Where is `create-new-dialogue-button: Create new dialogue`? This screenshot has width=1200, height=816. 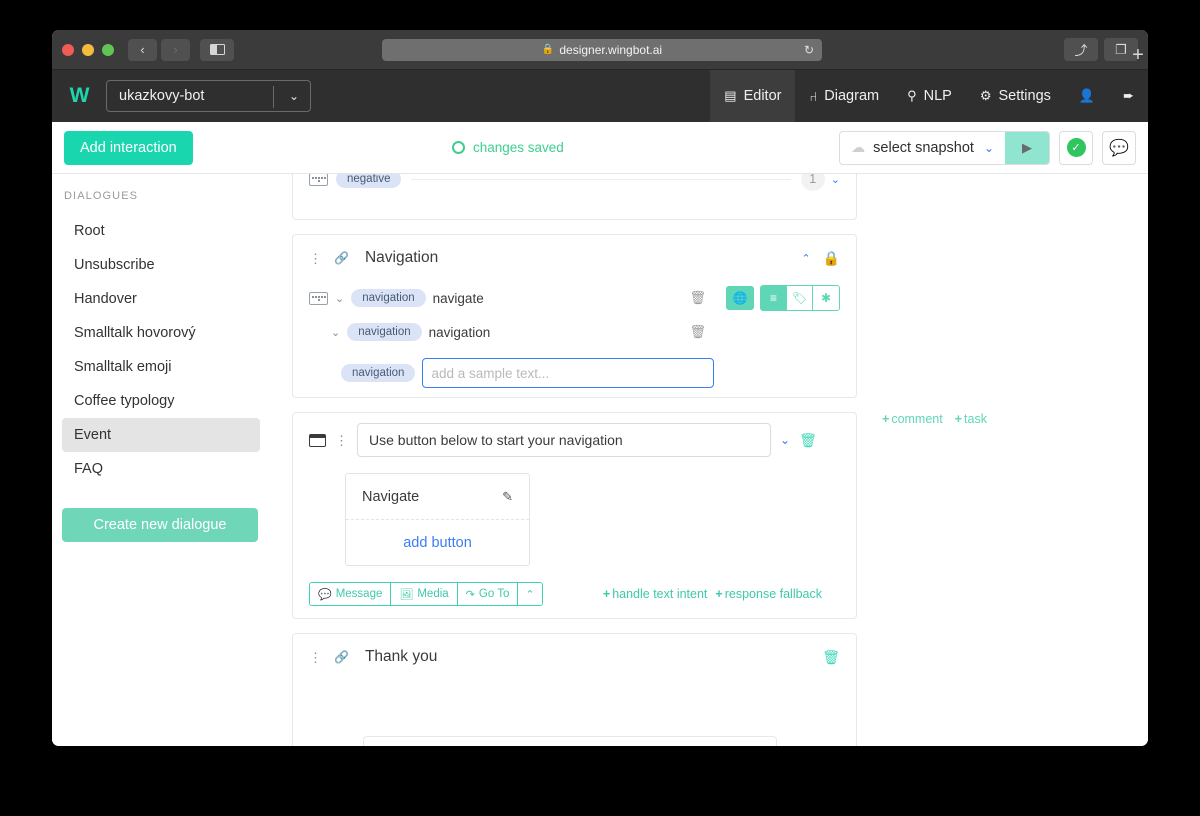 create-new-dialogue-button: Create new dialogue is located at coordinates (160, 525).